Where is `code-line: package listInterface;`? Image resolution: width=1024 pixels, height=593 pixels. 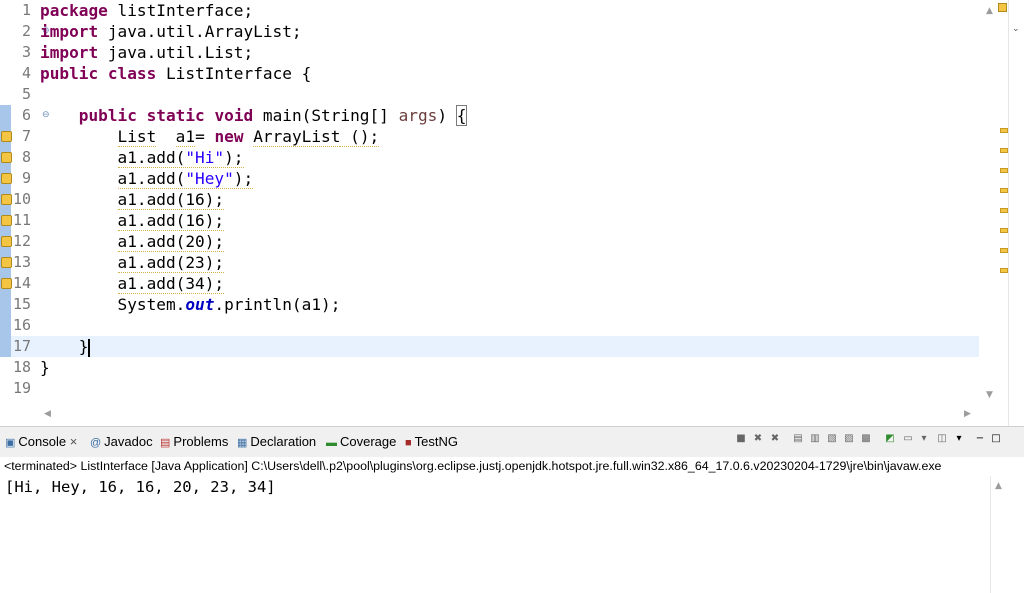
code-line: package listInterface; is located at coordinates (146, 10).